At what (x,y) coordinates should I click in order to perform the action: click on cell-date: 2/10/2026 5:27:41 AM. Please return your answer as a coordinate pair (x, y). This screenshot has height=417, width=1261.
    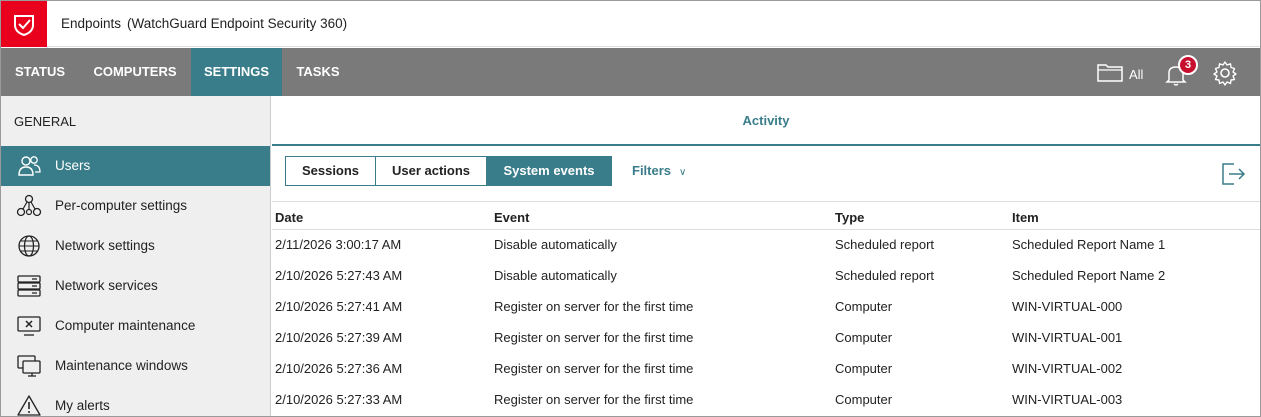
    Looking at the image, I should click on (339, 306).